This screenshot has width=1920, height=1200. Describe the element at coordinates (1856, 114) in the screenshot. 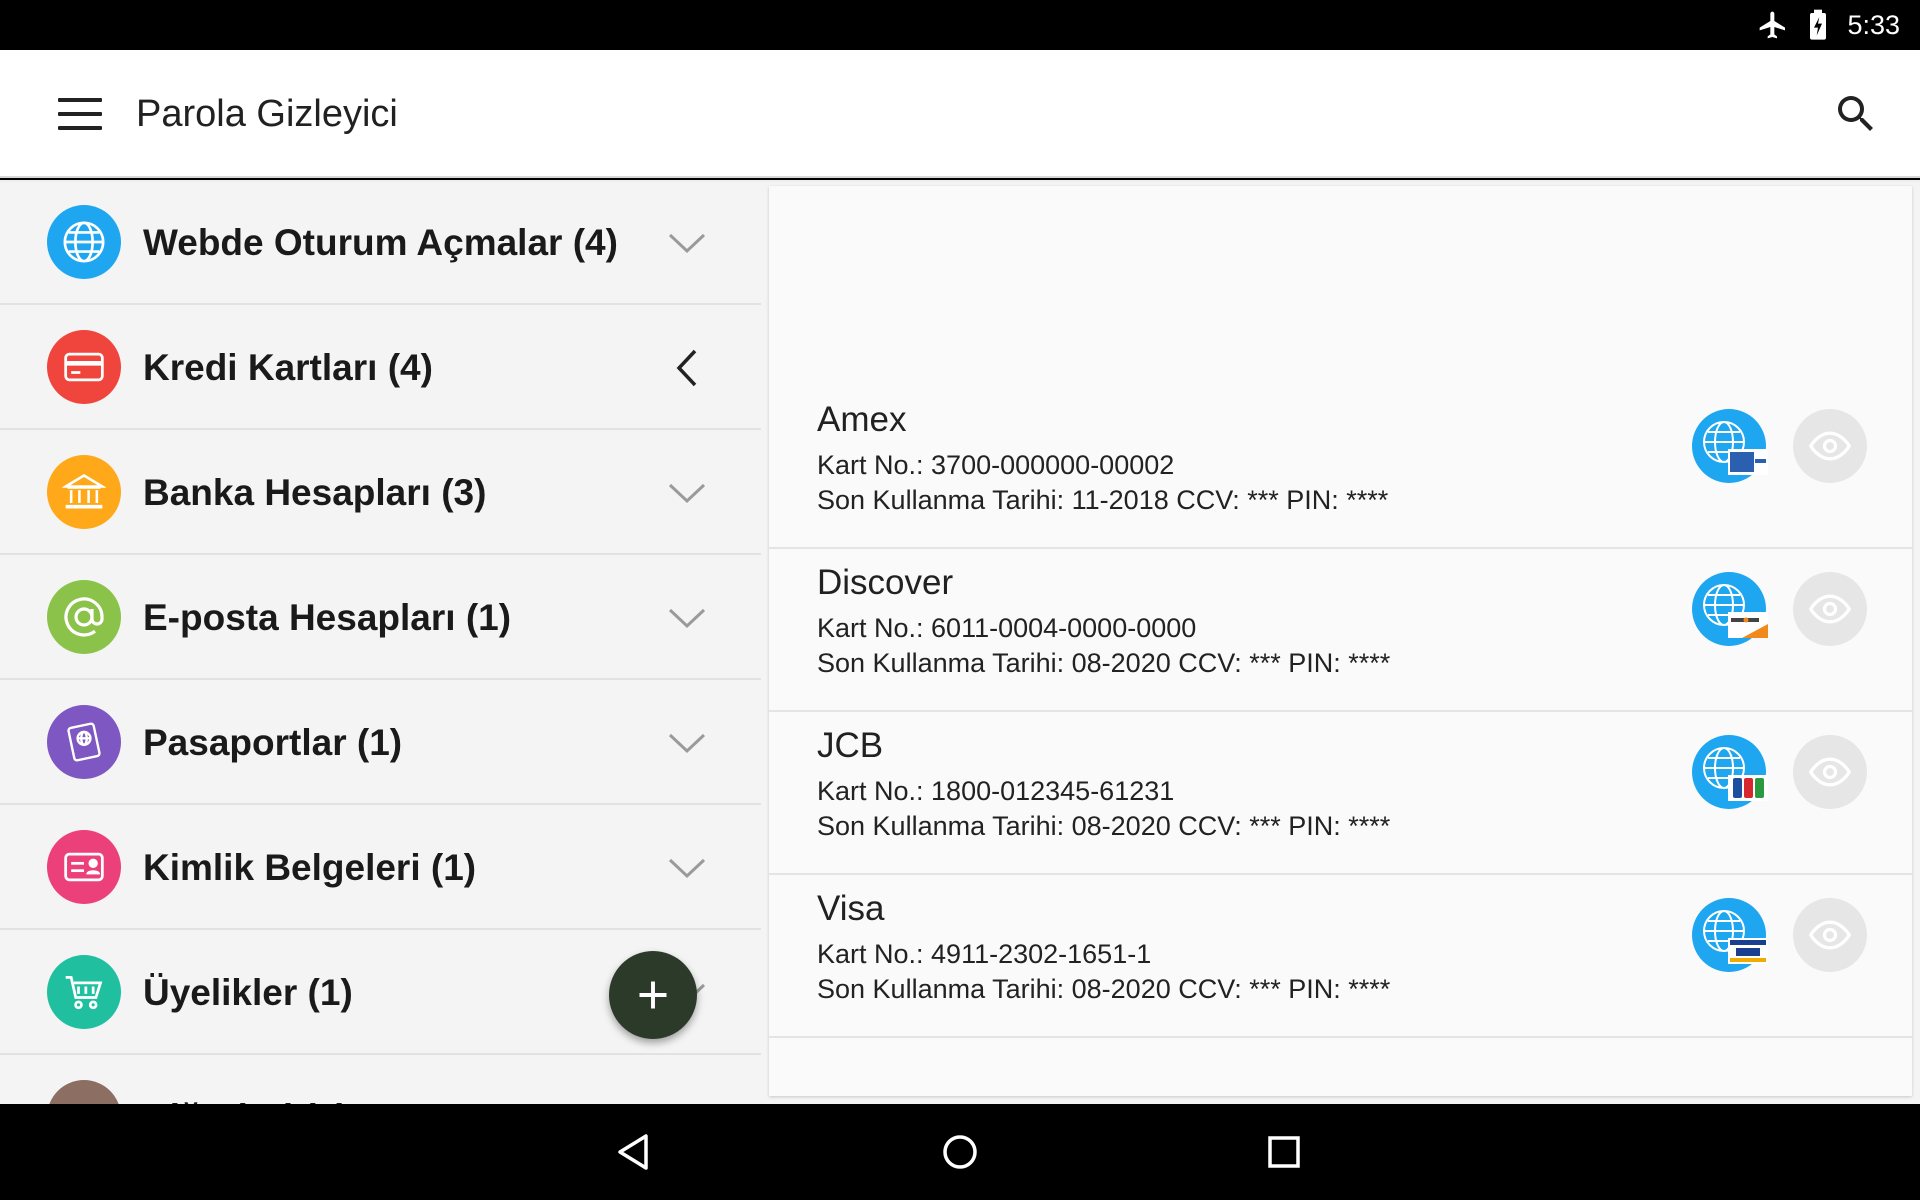

I see `search-icon` at that location.